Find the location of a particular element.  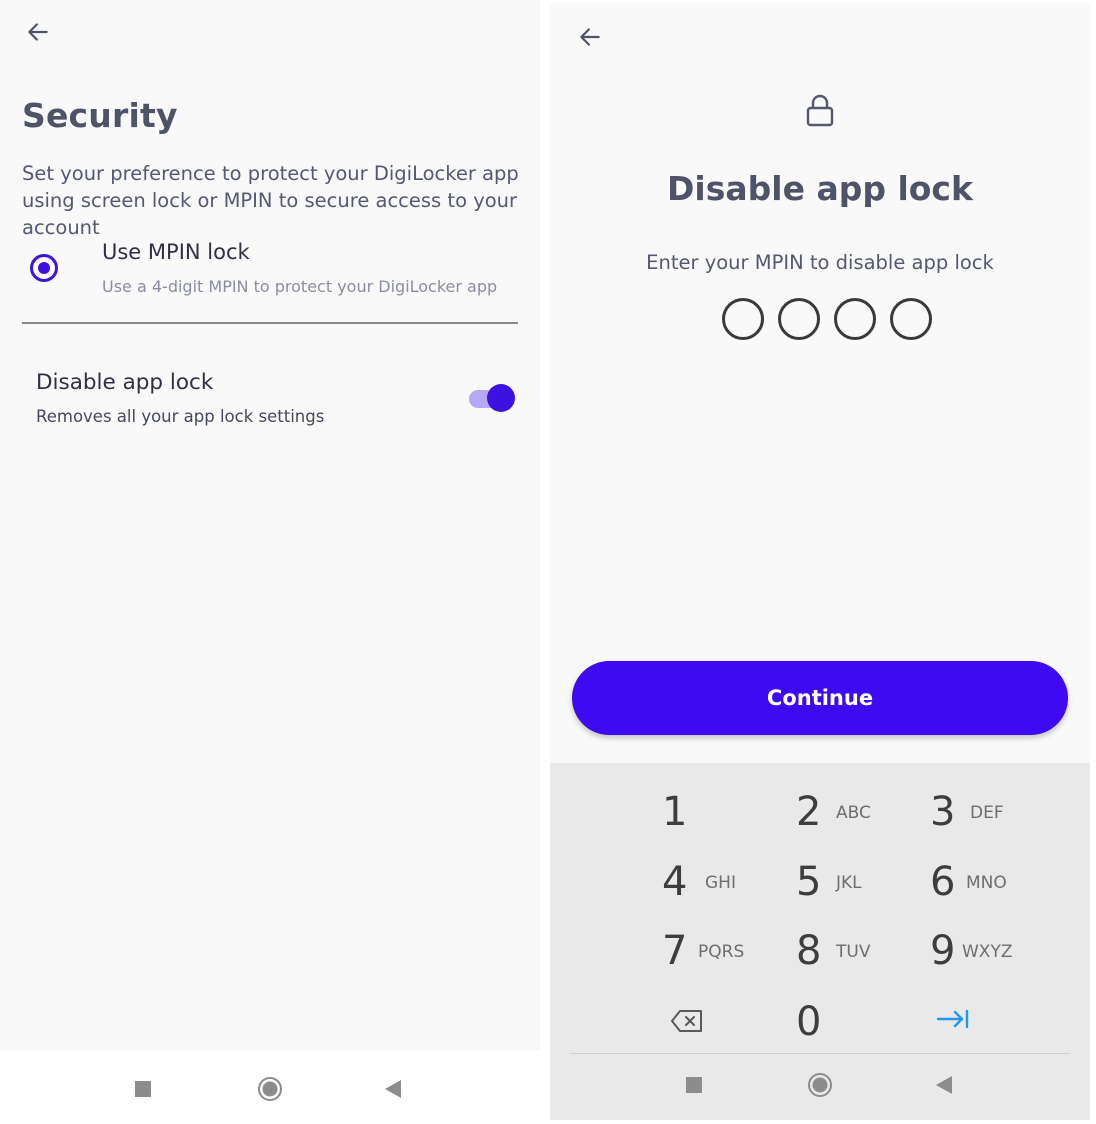

key-3: 3 DEF is located at coordinates (997, 815).